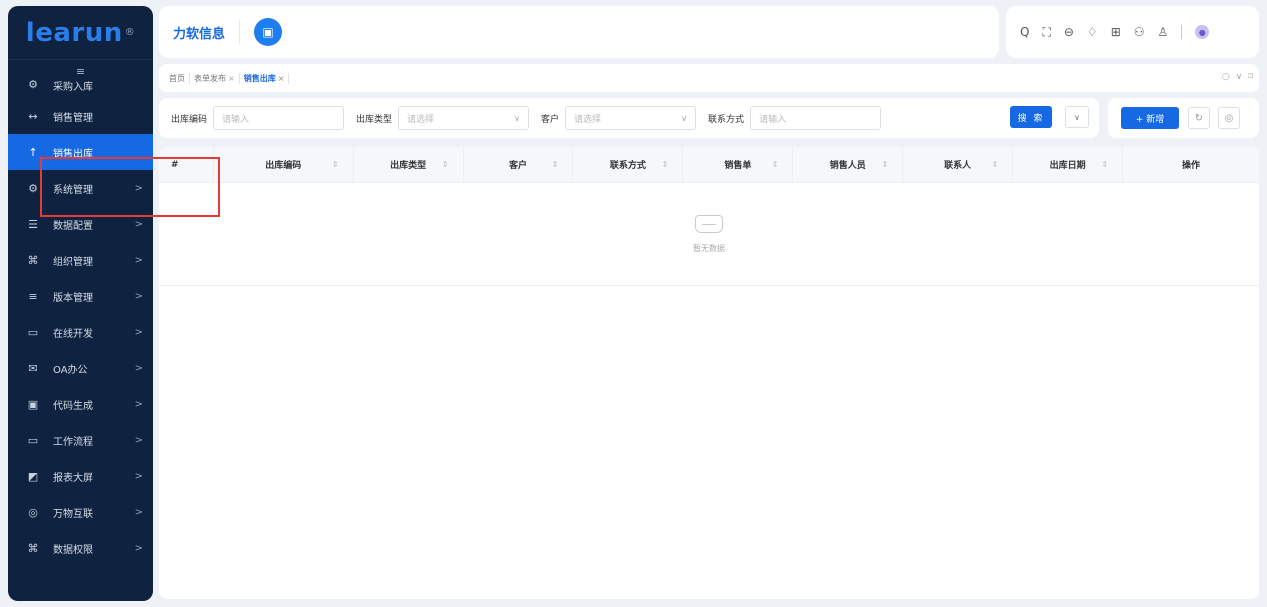 Image resolution: width=1267 pixels, height=607 pixels. Describe the element at coordinates (80, 440) in the screenshot. I see `sidebar-item-workflow: ▭ 工作流程 >` at that location.